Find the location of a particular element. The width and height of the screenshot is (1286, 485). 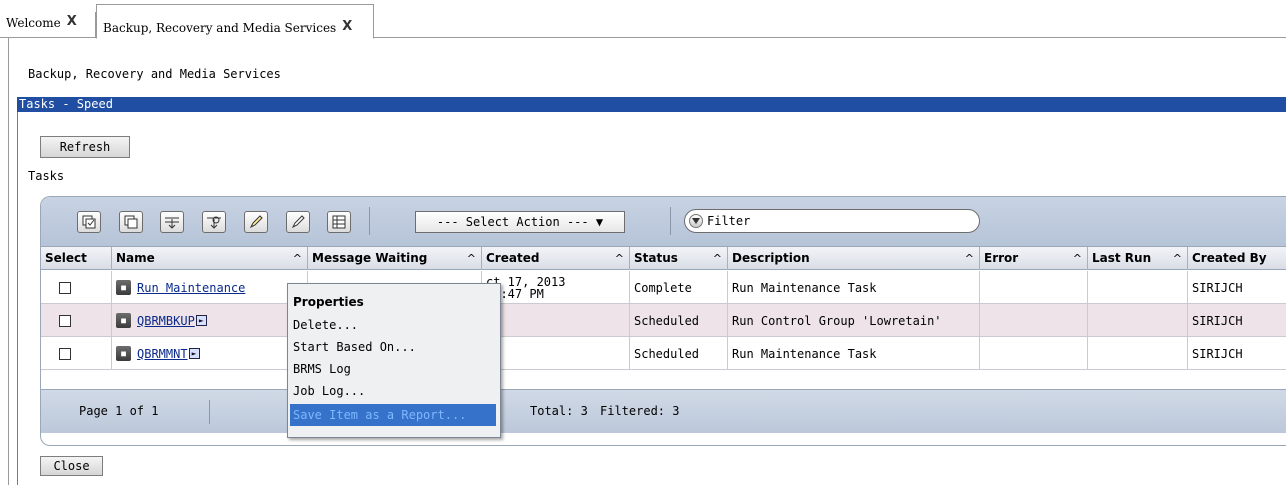

name-cell: ■ Run Maintenance is located at coordinates (209, 287).